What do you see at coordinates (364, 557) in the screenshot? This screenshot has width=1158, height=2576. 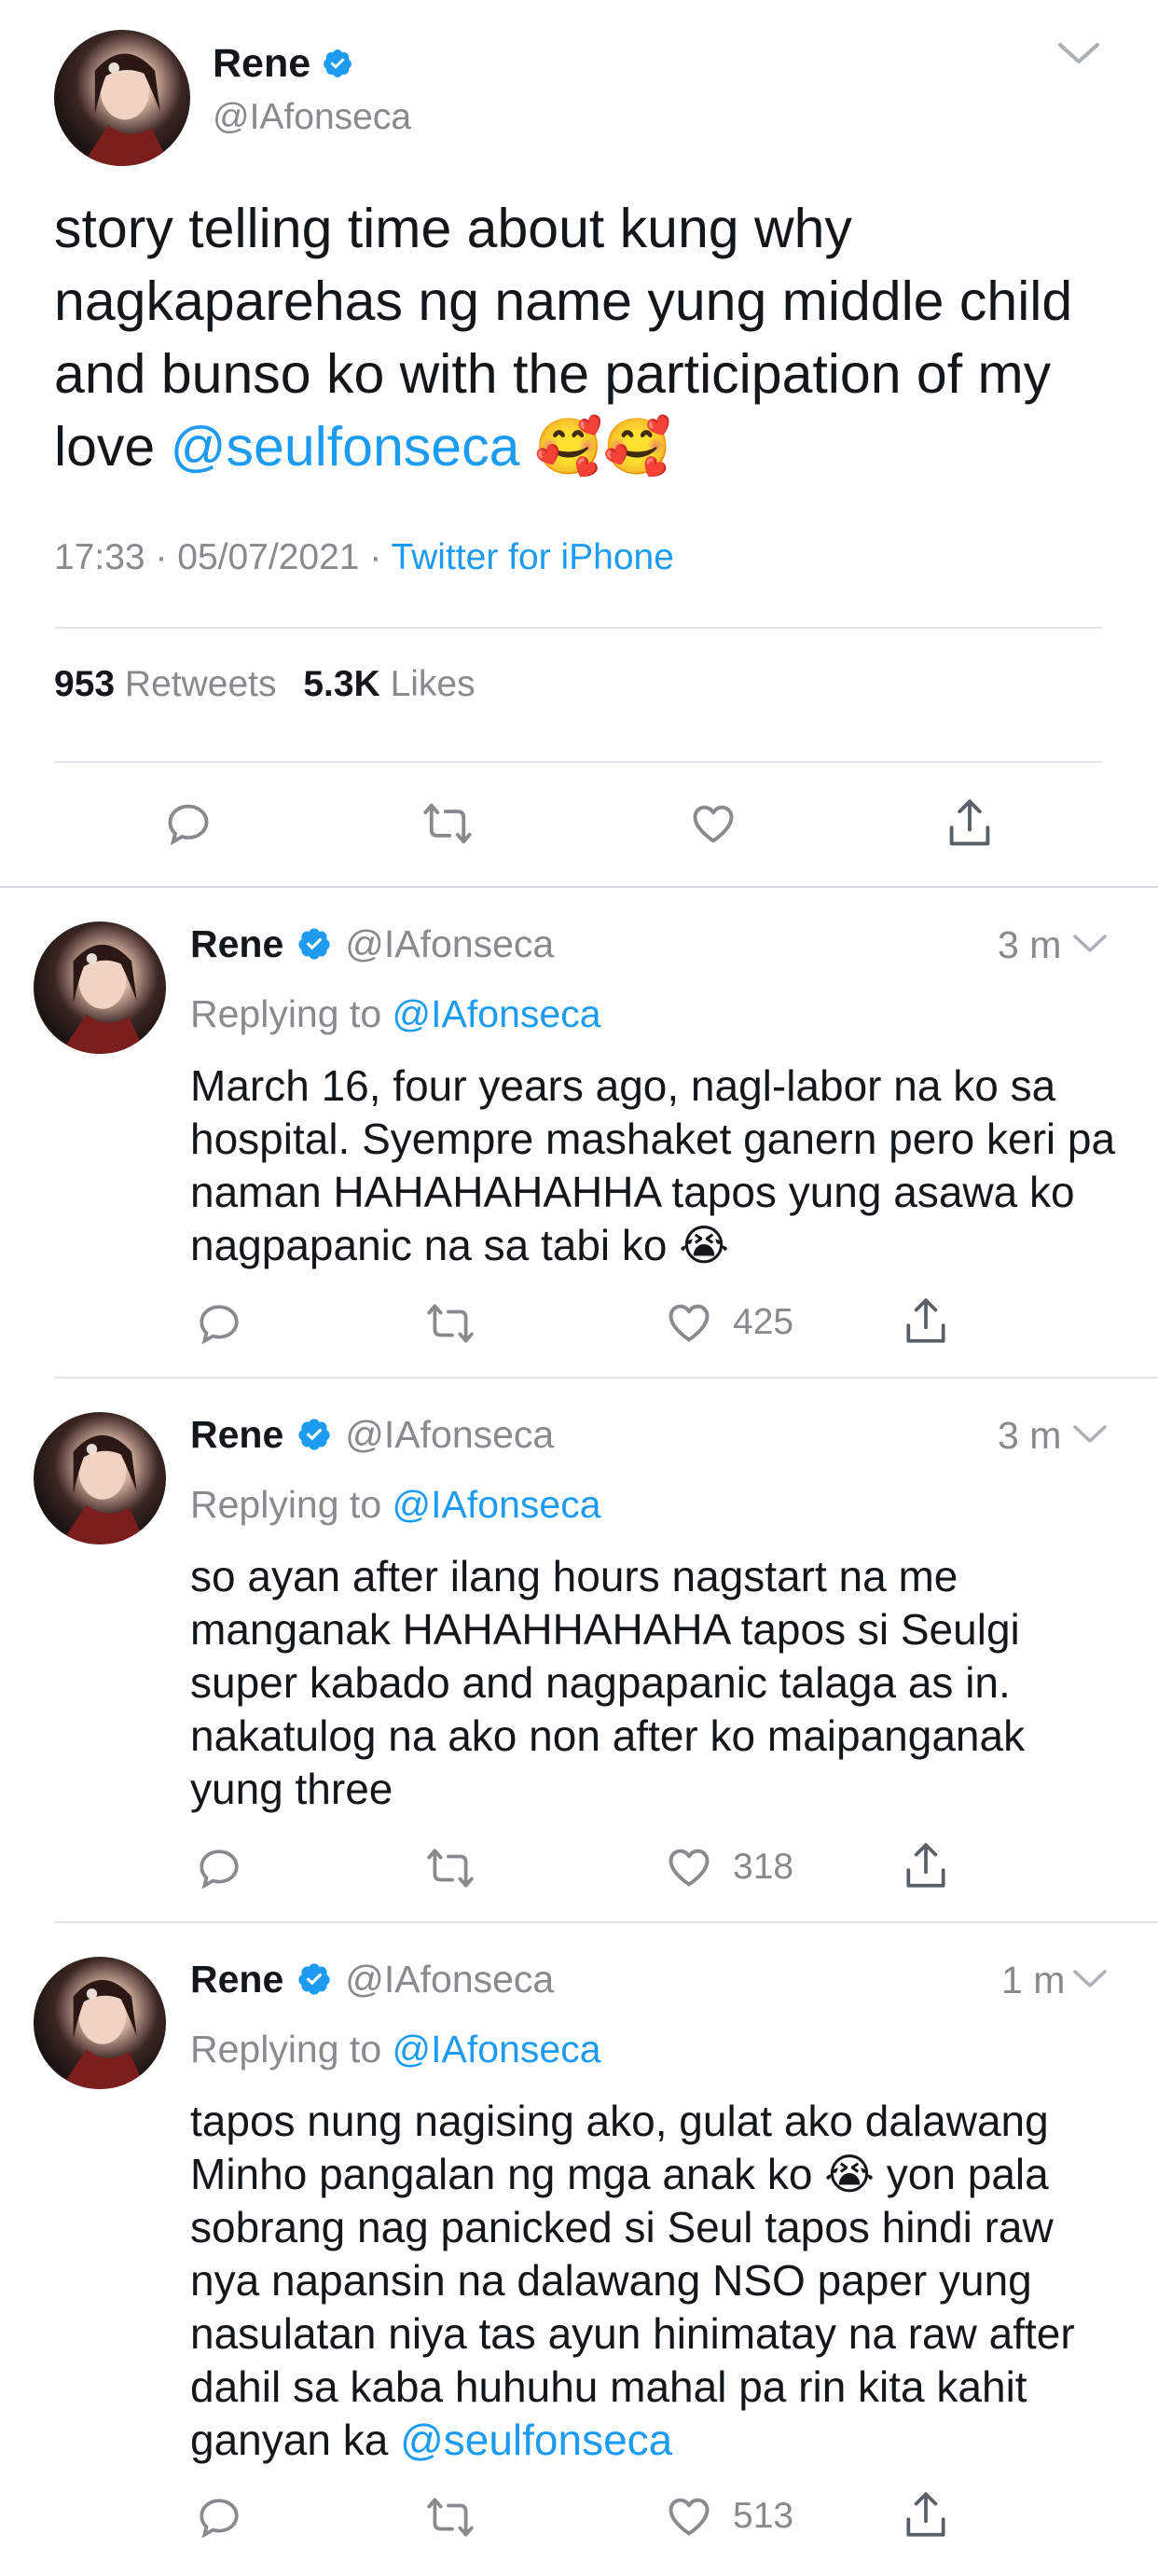 I see `tweet-meta: 17:33 · 05/07/2021 · Twitter for iPhone` at bounding box center [364, 557].